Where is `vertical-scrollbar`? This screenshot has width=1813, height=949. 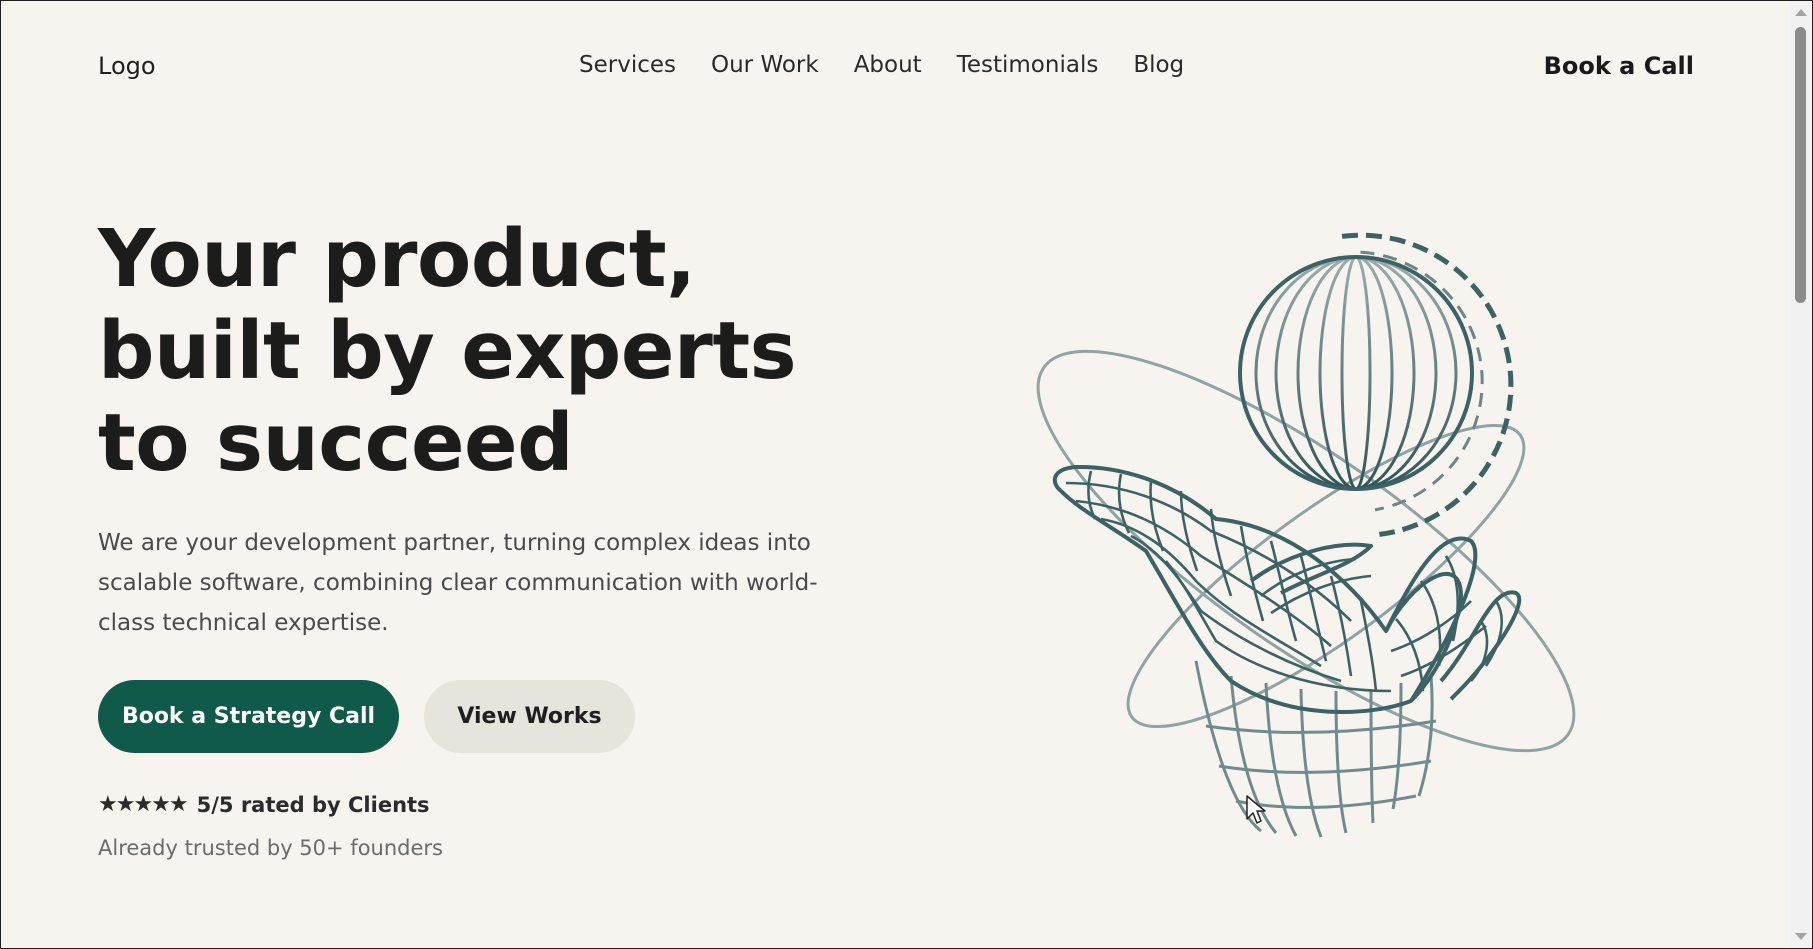
vertical-scrollbar is located at coordinates (1801, 474).